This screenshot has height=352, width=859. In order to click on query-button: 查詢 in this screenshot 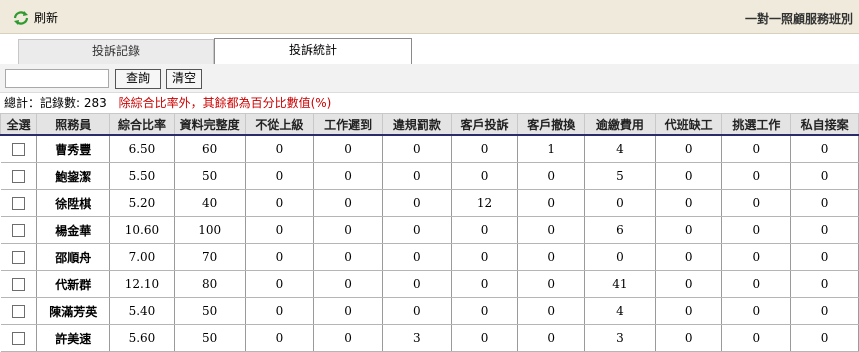, I will do `click(138, 79)`.